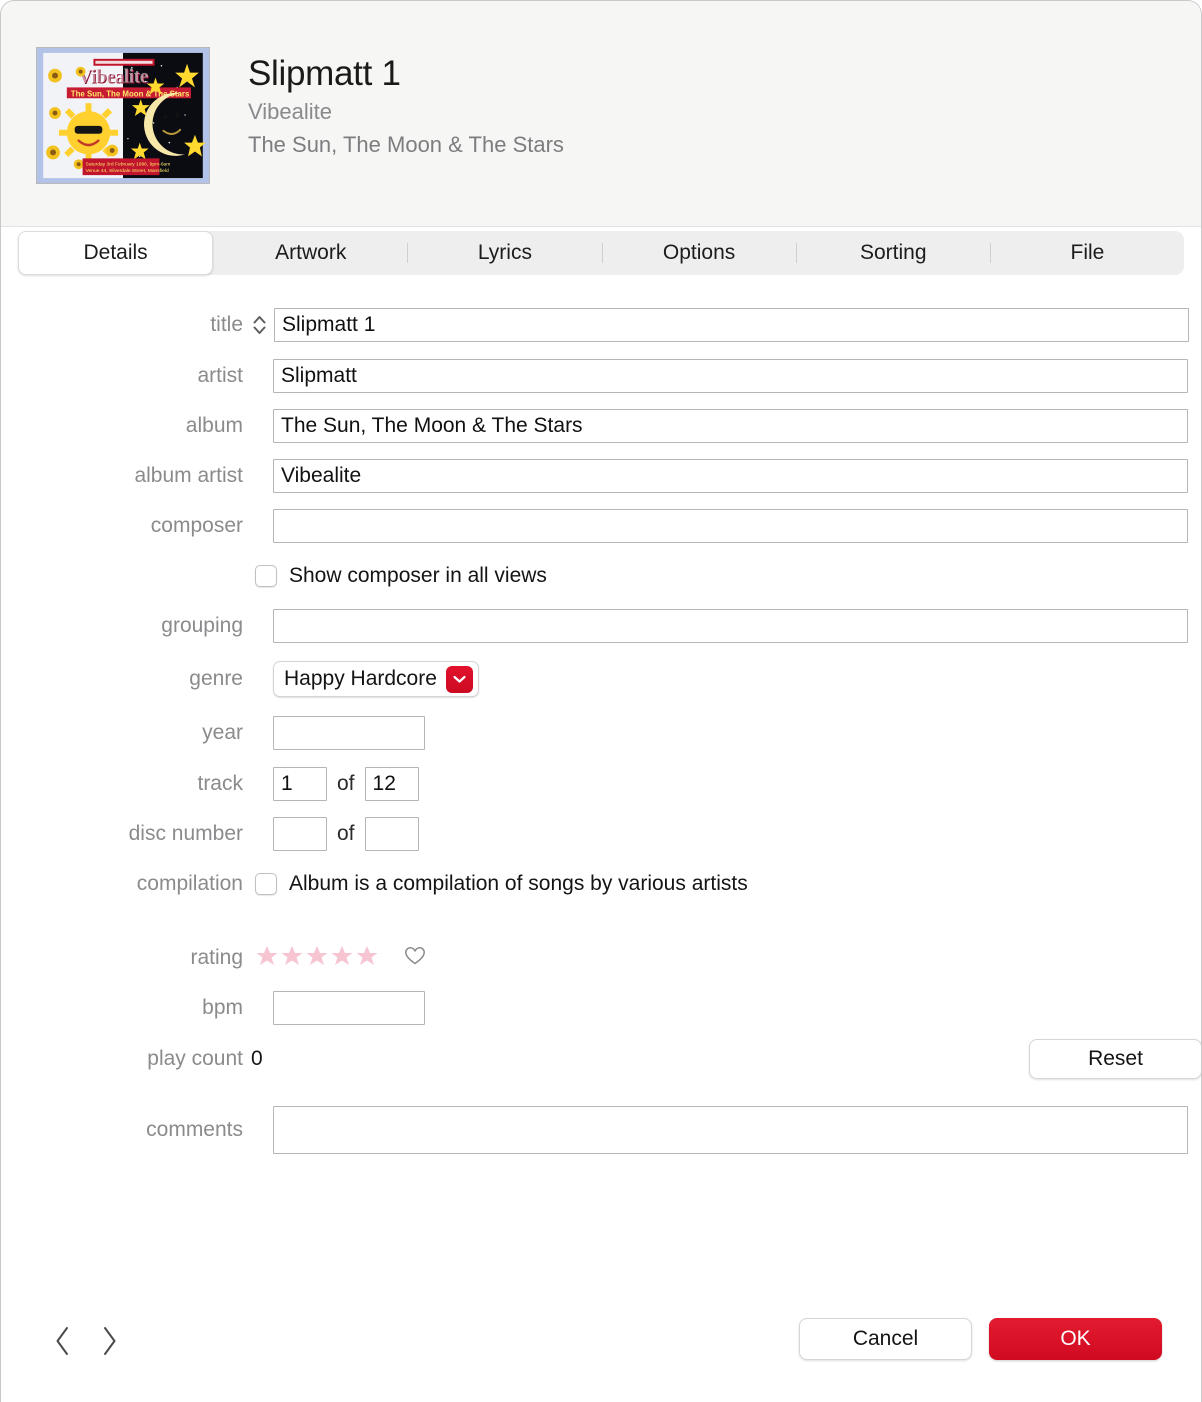 The width and height of the screenshot is (1202, 1402). I want to click on bpm-label: bpm, so click(222, 1007).